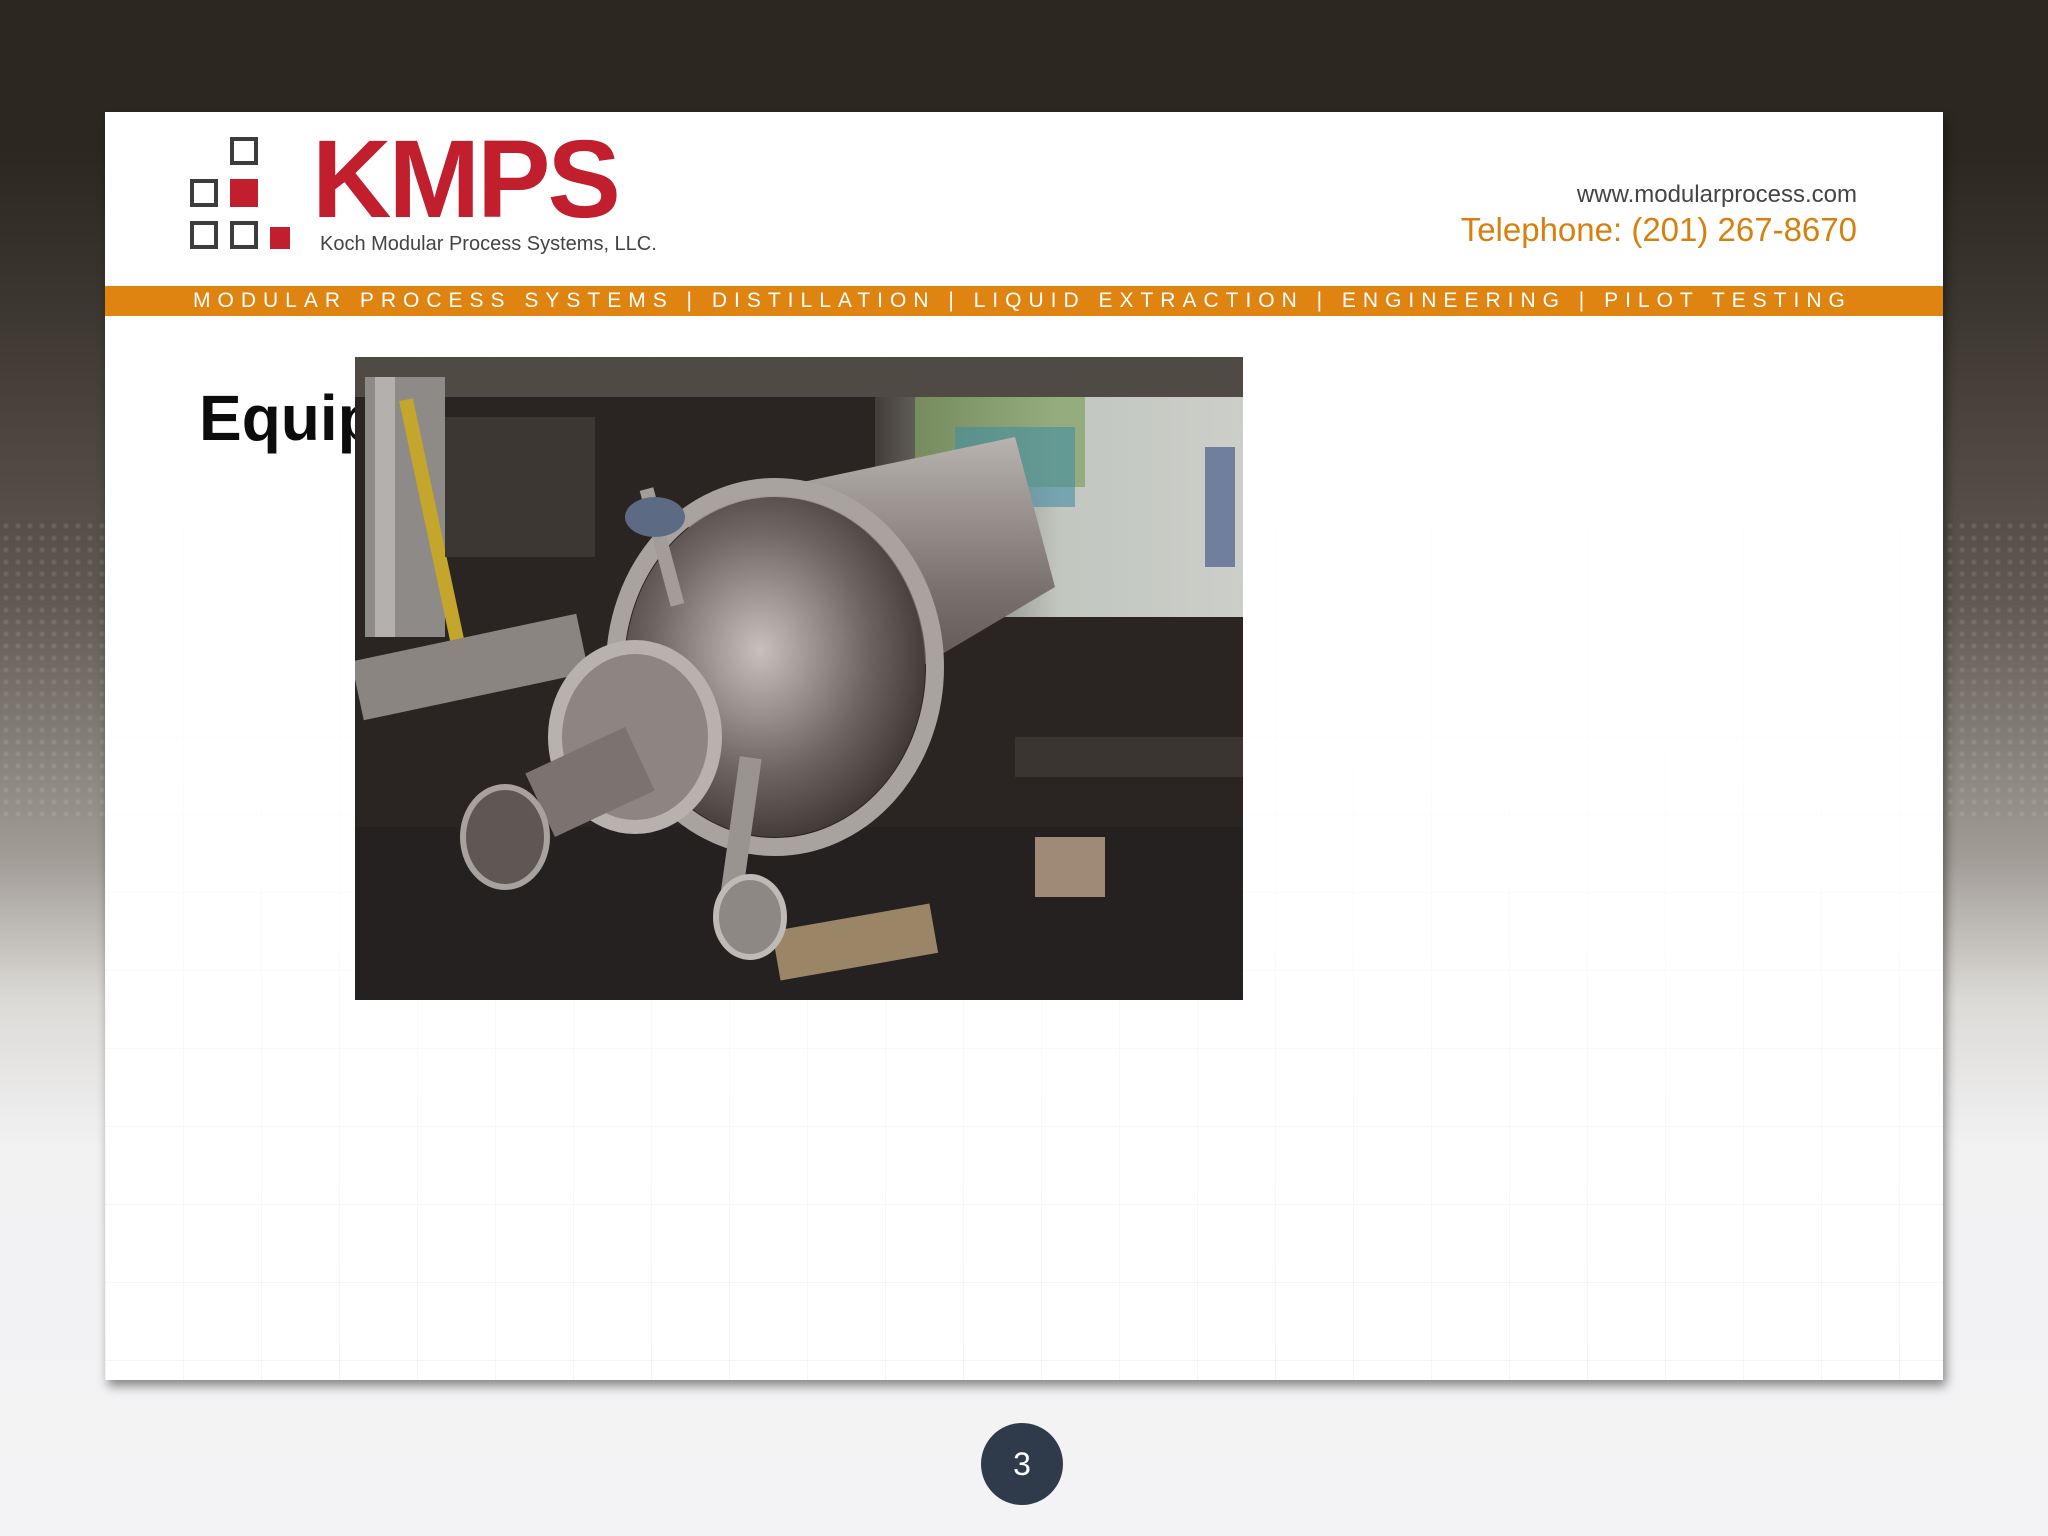 The width and height of the screenshot is (2048, 1536). What do you see at coordinates (250, 198) in the screenshot?
I see `logo-squares-icon` at bounding box center [250, 198].